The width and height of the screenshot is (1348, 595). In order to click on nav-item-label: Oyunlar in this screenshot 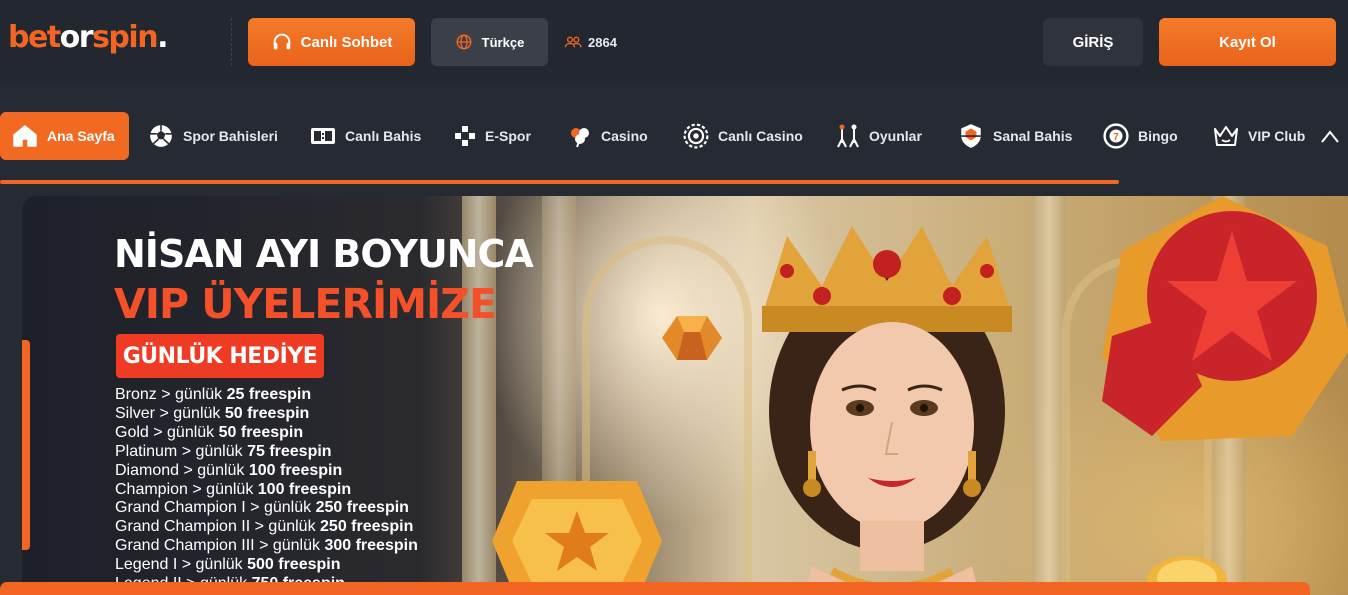, I will do `click(895, 136)`.